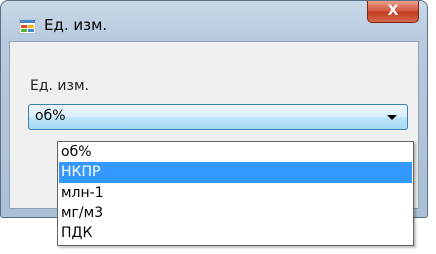  I want to click on chevron-down-icon, so click(392, 117).